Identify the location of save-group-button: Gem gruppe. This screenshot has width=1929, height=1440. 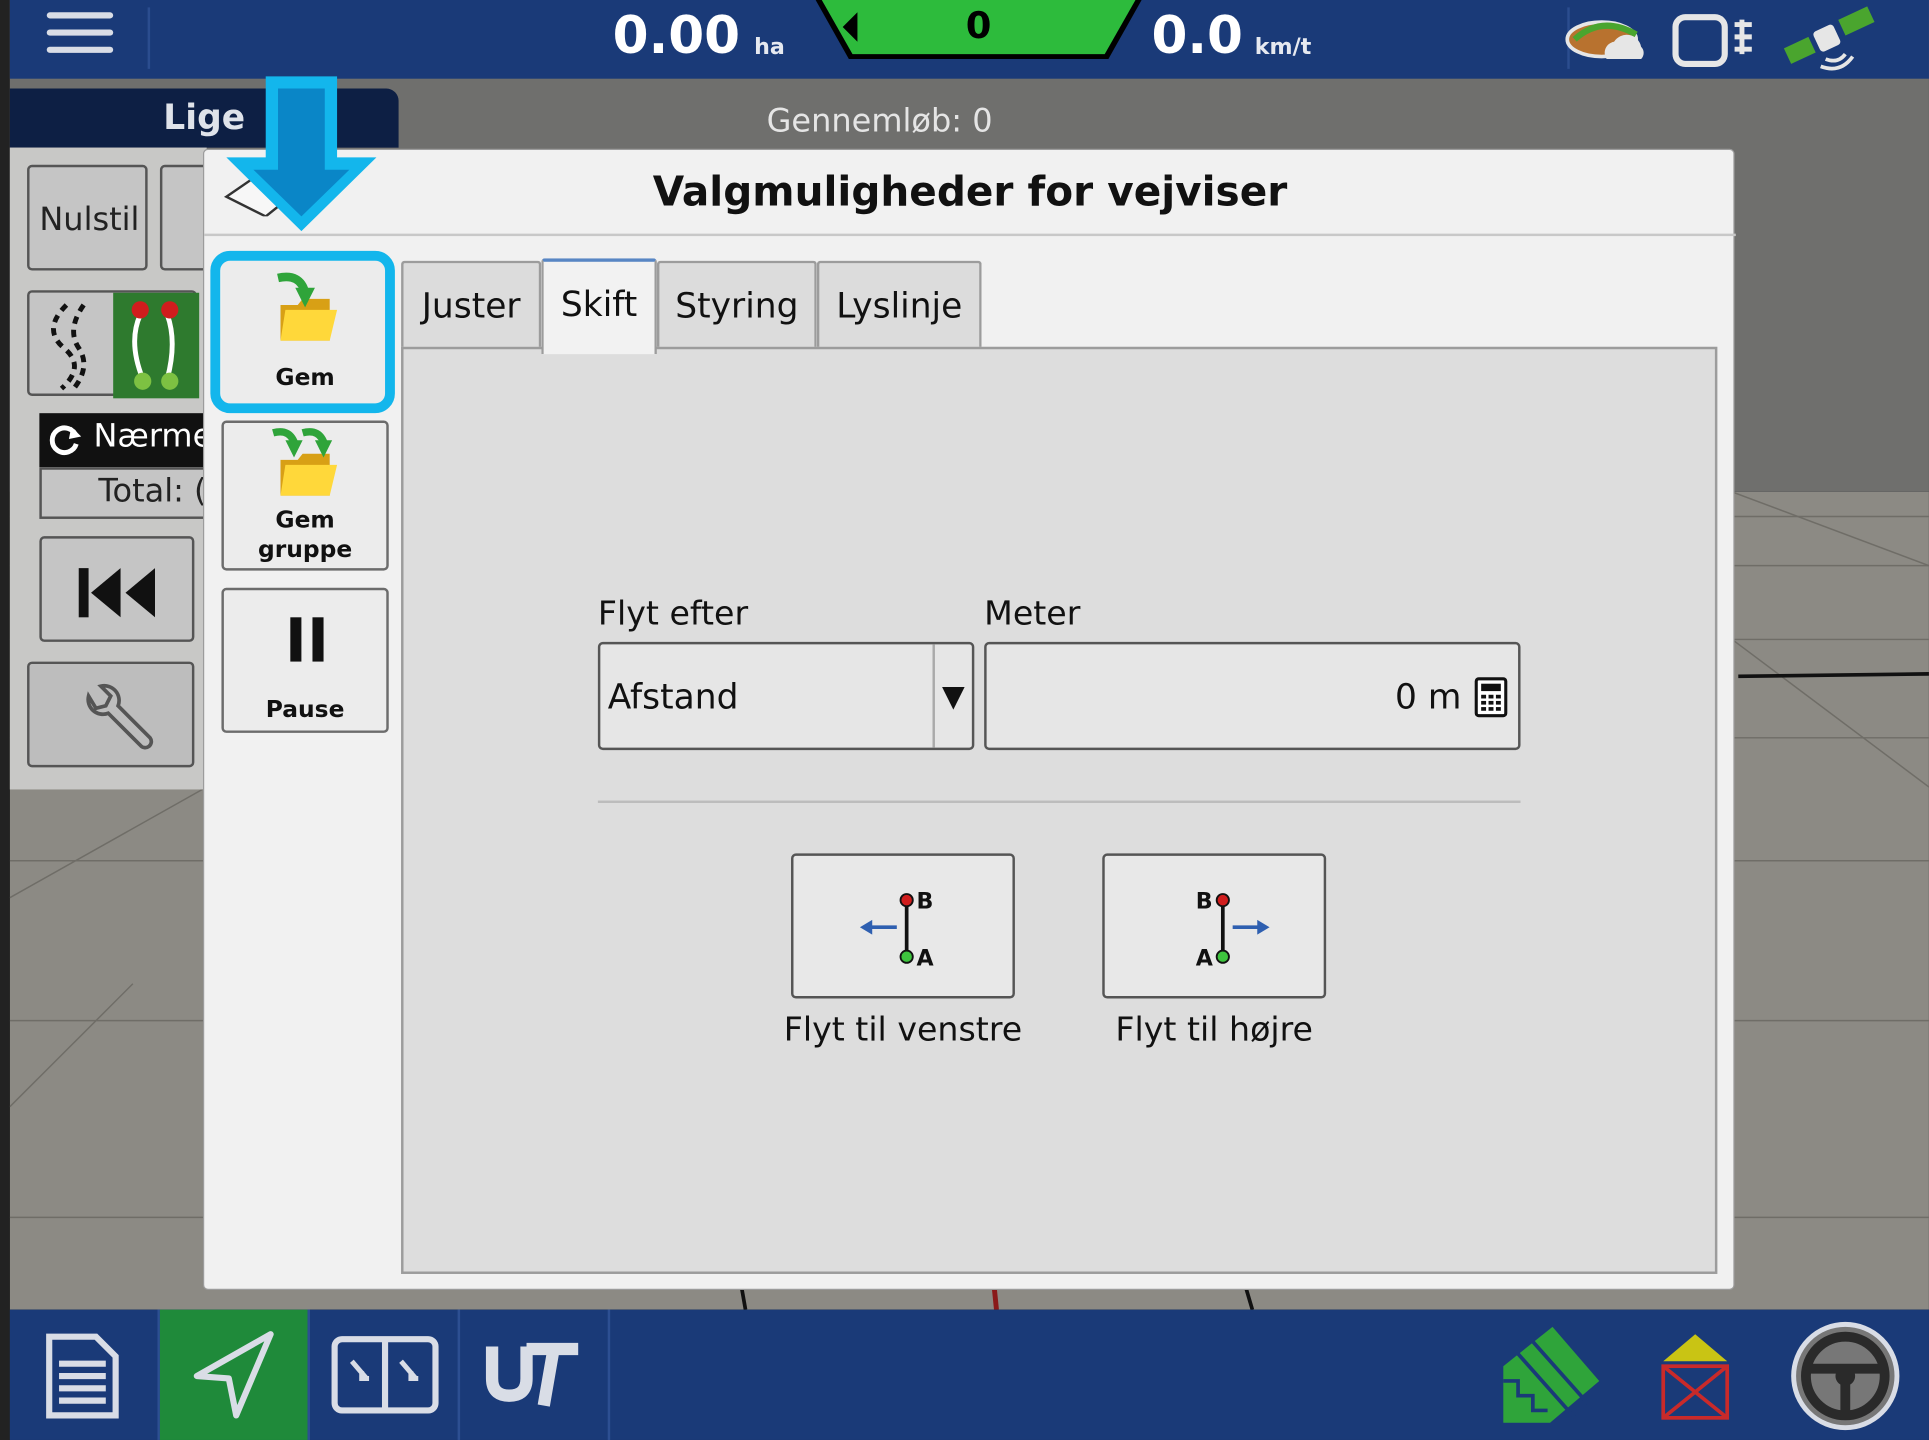
(305, 495).